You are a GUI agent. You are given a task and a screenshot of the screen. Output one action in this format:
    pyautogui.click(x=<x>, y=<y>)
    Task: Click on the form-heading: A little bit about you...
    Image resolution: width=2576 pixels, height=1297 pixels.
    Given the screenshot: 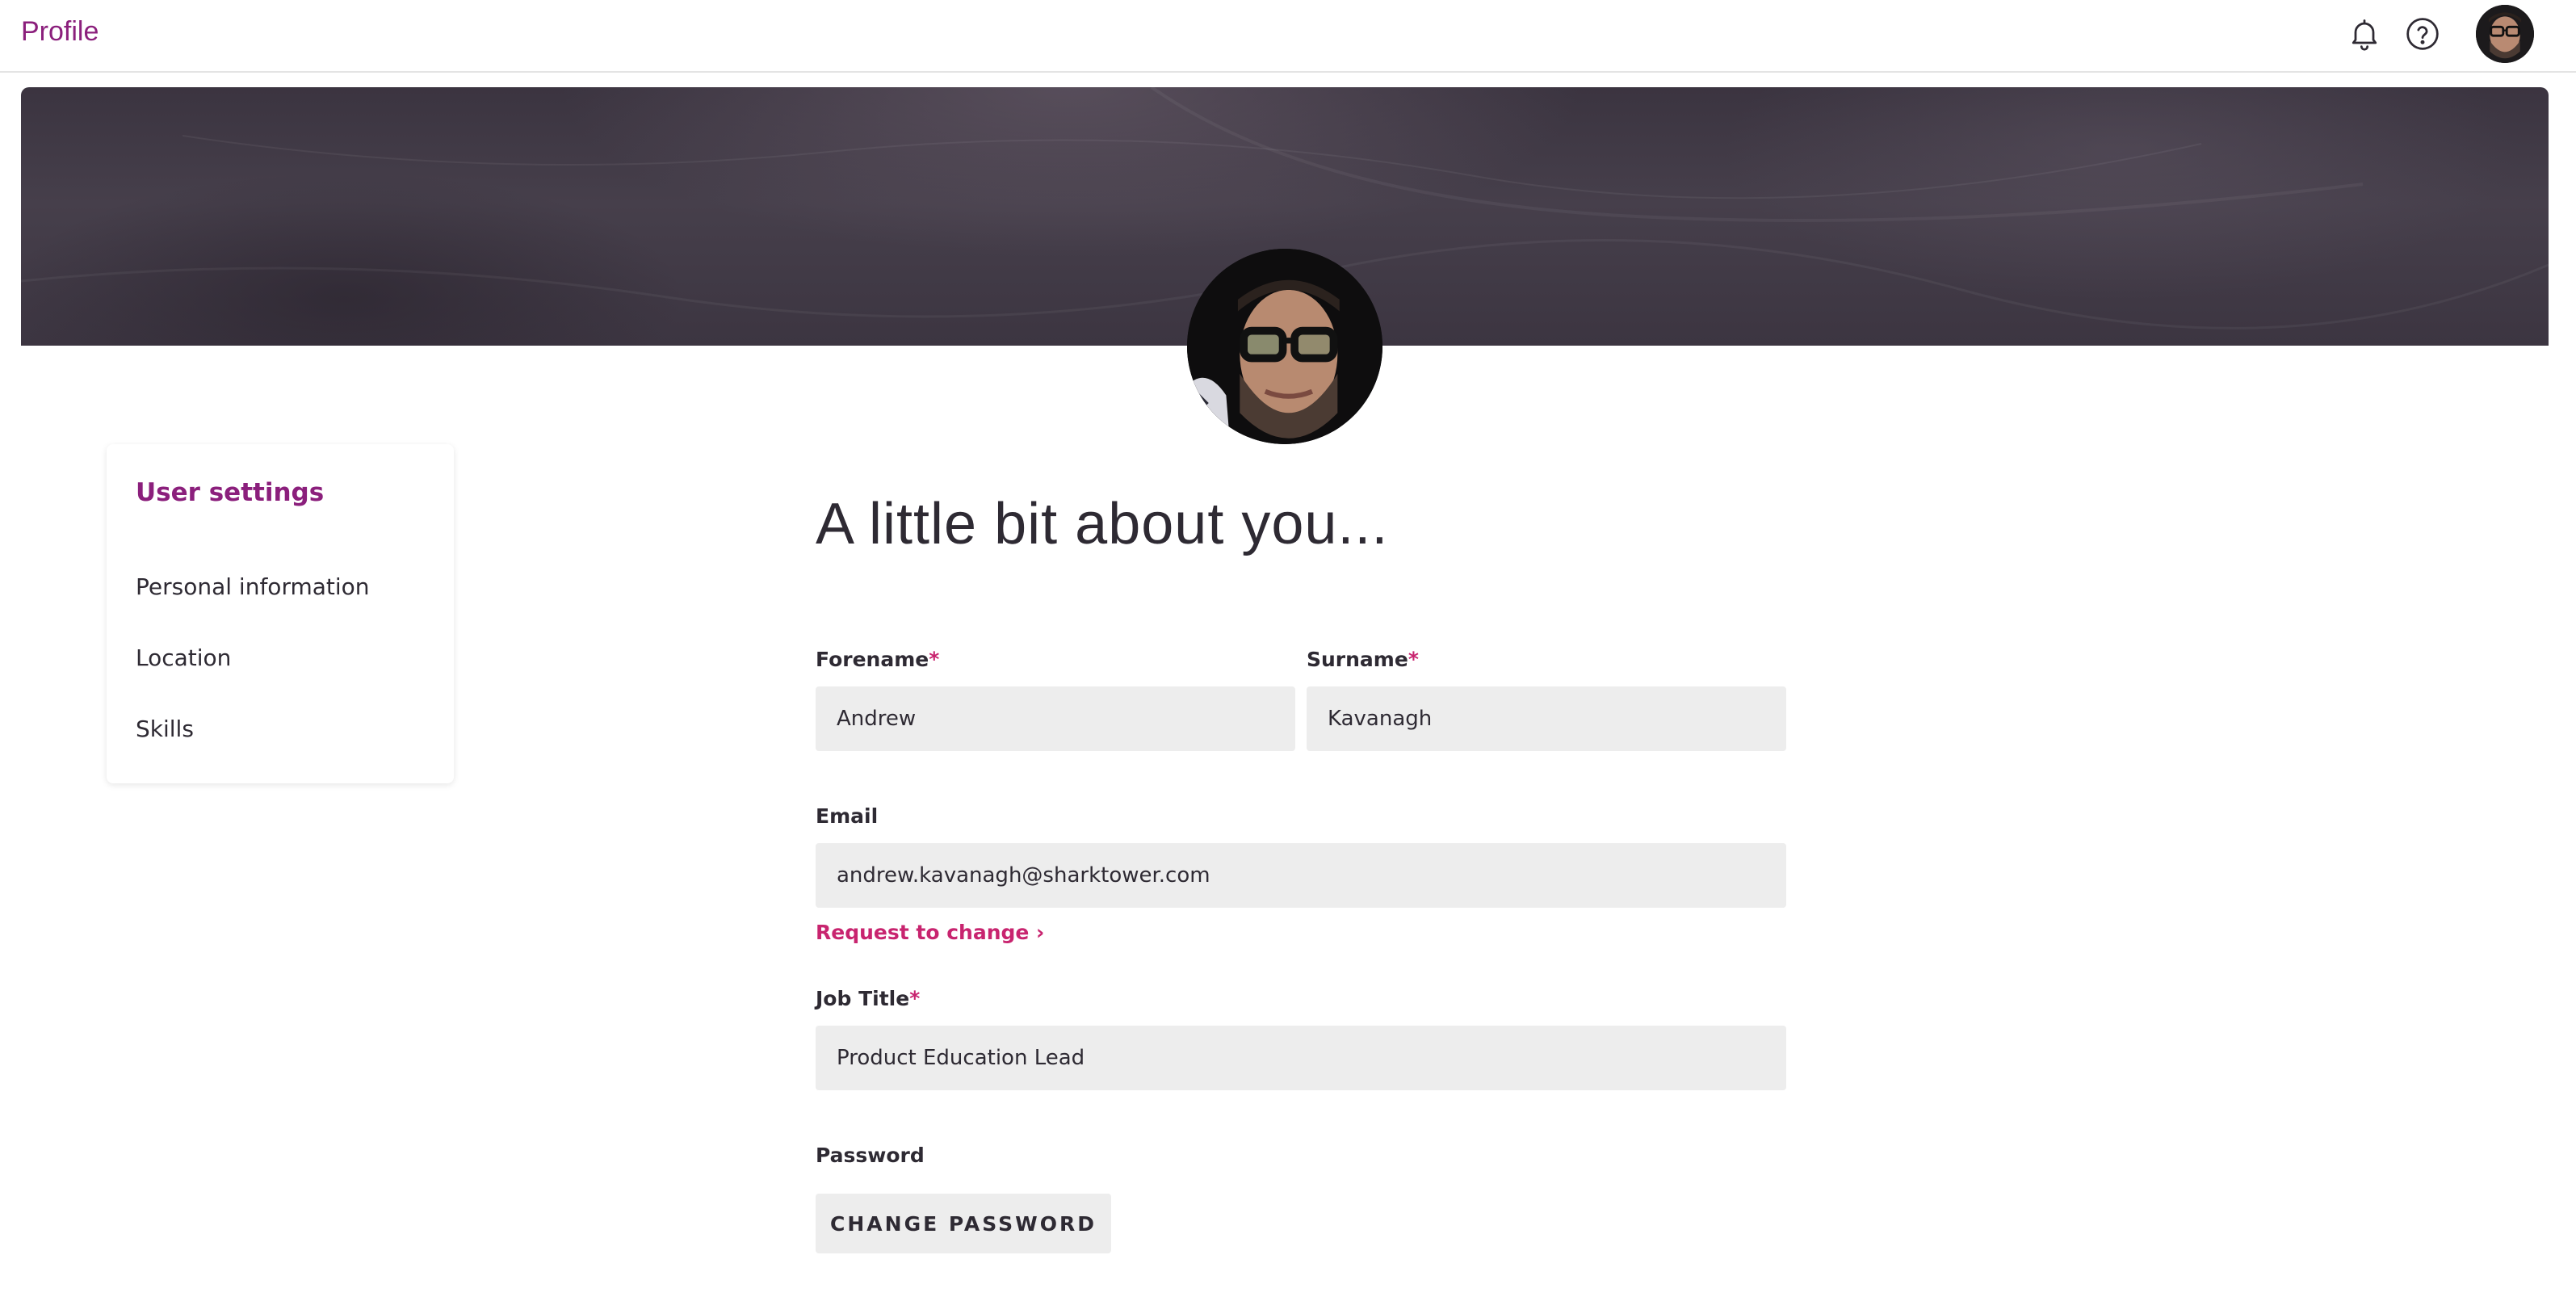 What is the action you would take?
    pyautogui.click(x=1102, y=524)
    